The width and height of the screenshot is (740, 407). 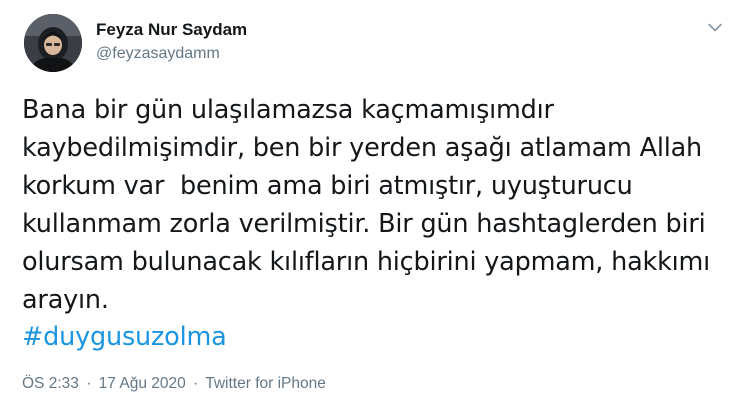 I want to click on chevron-down-icon, so click(x=715, y=27).